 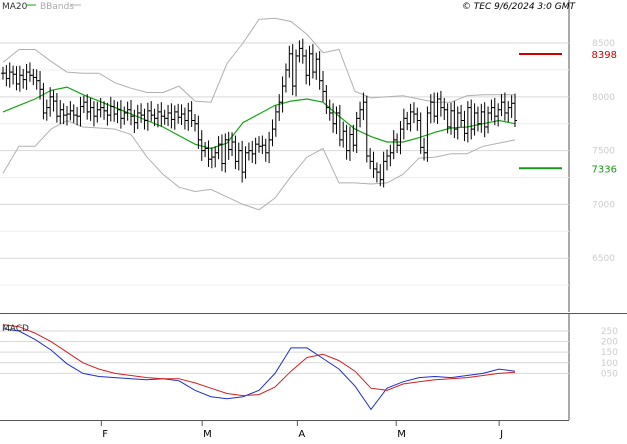 I want to click on resistance-level-label: 8398, so click(x=604, y=55).